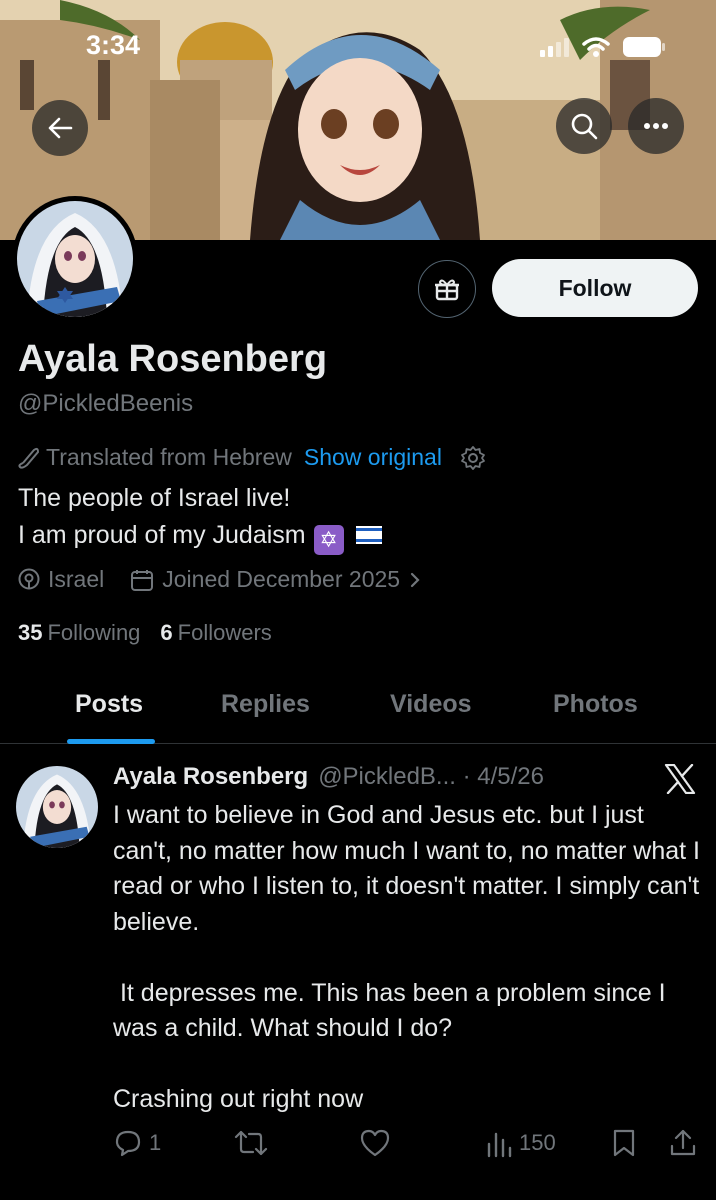 This screenshot has width=716, height=1200. Describe the element at coordinates (595, 288) in the screenshot. I see `follow-button: Follow` at that location.